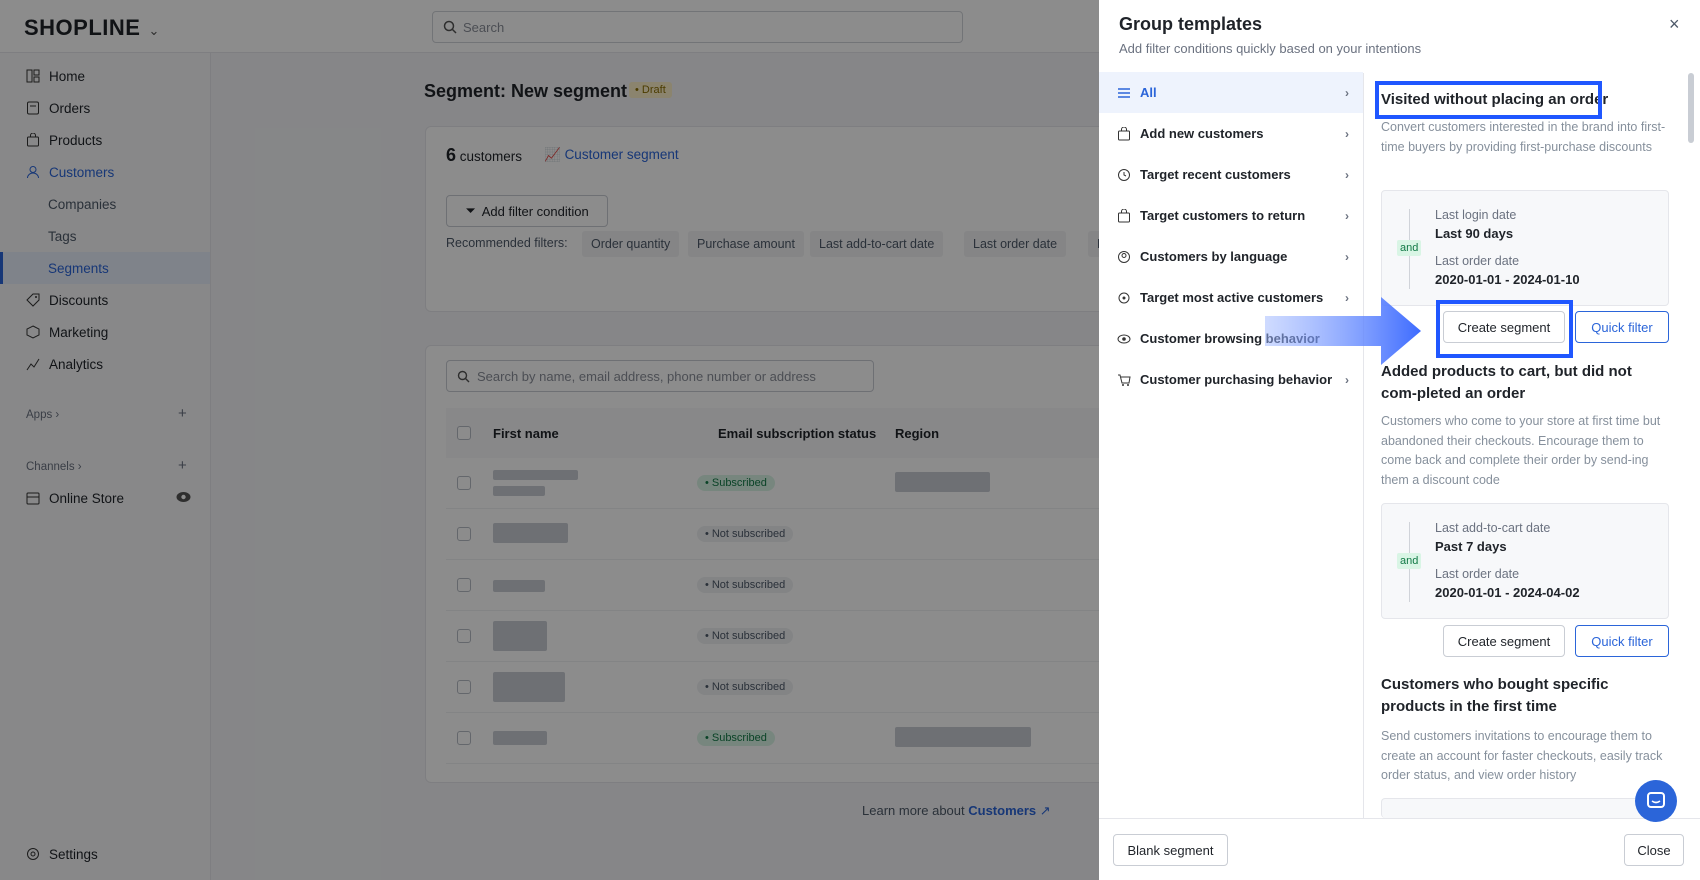 This screenshot has width=1700, height=880. Describe the element at coordinates (1231, 174) in the screenshot. I see `category-target-recent: Target recent customers ›` at that location.